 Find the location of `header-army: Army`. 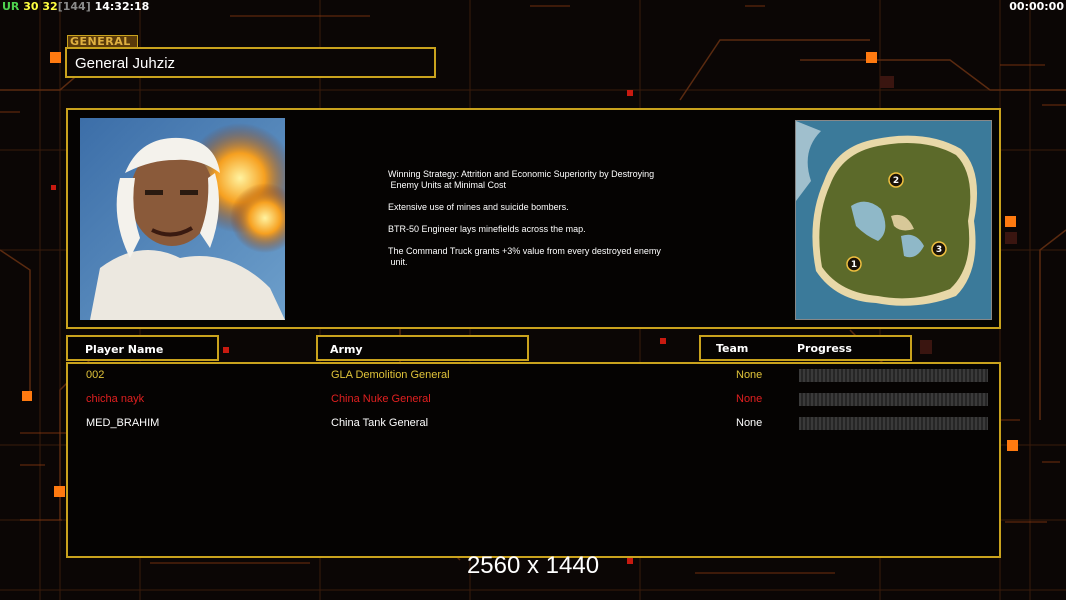

header-army: Army is located at coordinates (346, 349).